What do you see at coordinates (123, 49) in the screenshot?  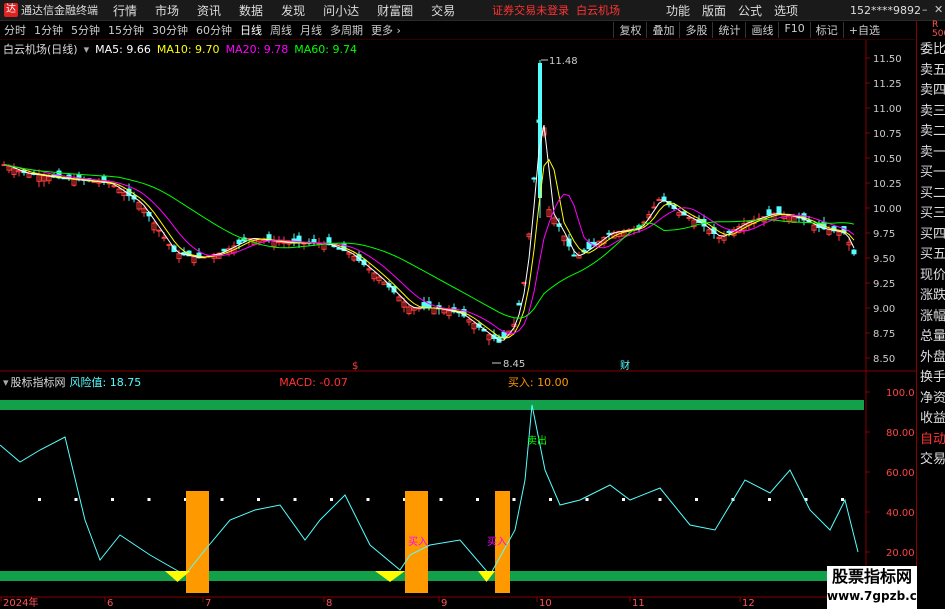 I see `ma5-value: MA5: 9.66` at bounding box center [123, 49].